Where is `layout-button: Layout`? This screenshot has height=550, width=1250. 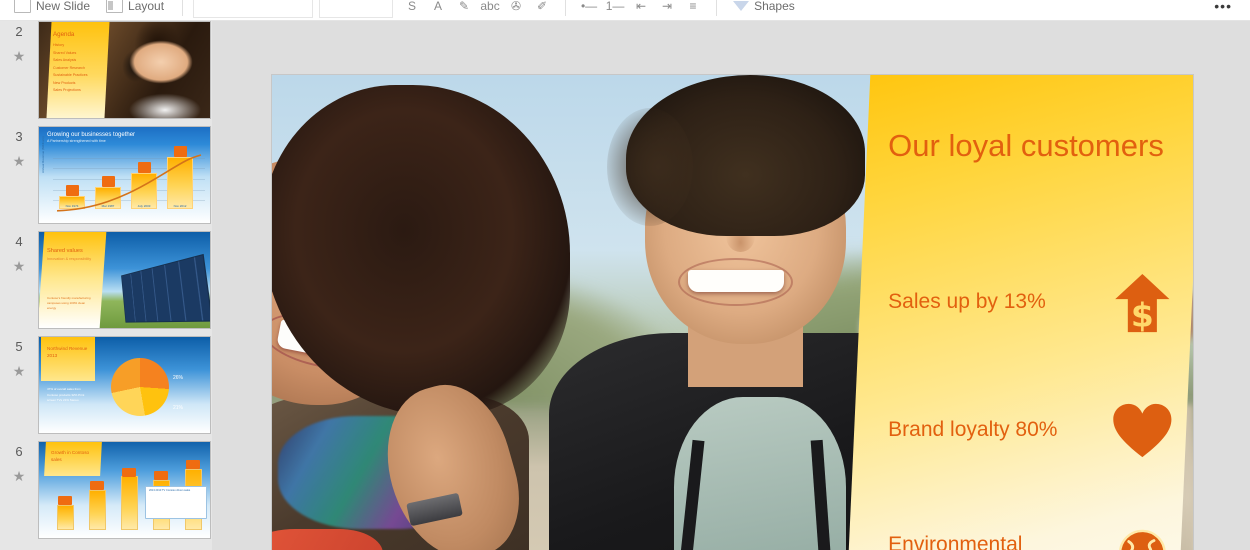
layout-button: Layout is located at coordinates (135, 9).